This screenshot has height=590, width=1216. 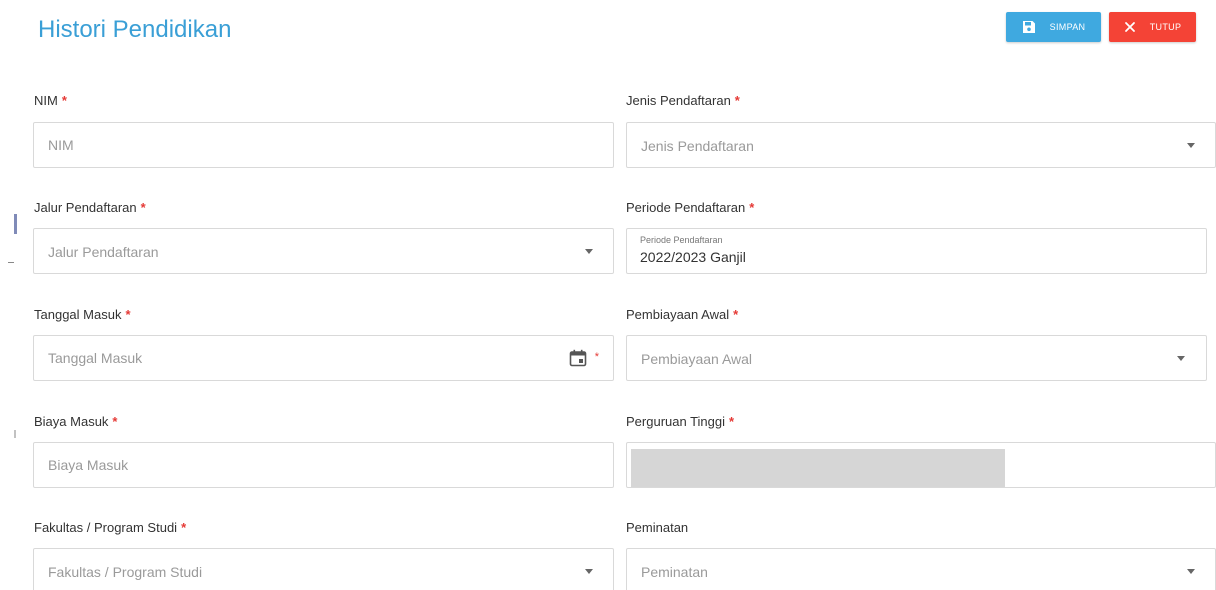 What do you see at coordinates (921, 569) in the screenshot?
I see `peminatan-select: Peminatan` at bounding box center [921, 569].